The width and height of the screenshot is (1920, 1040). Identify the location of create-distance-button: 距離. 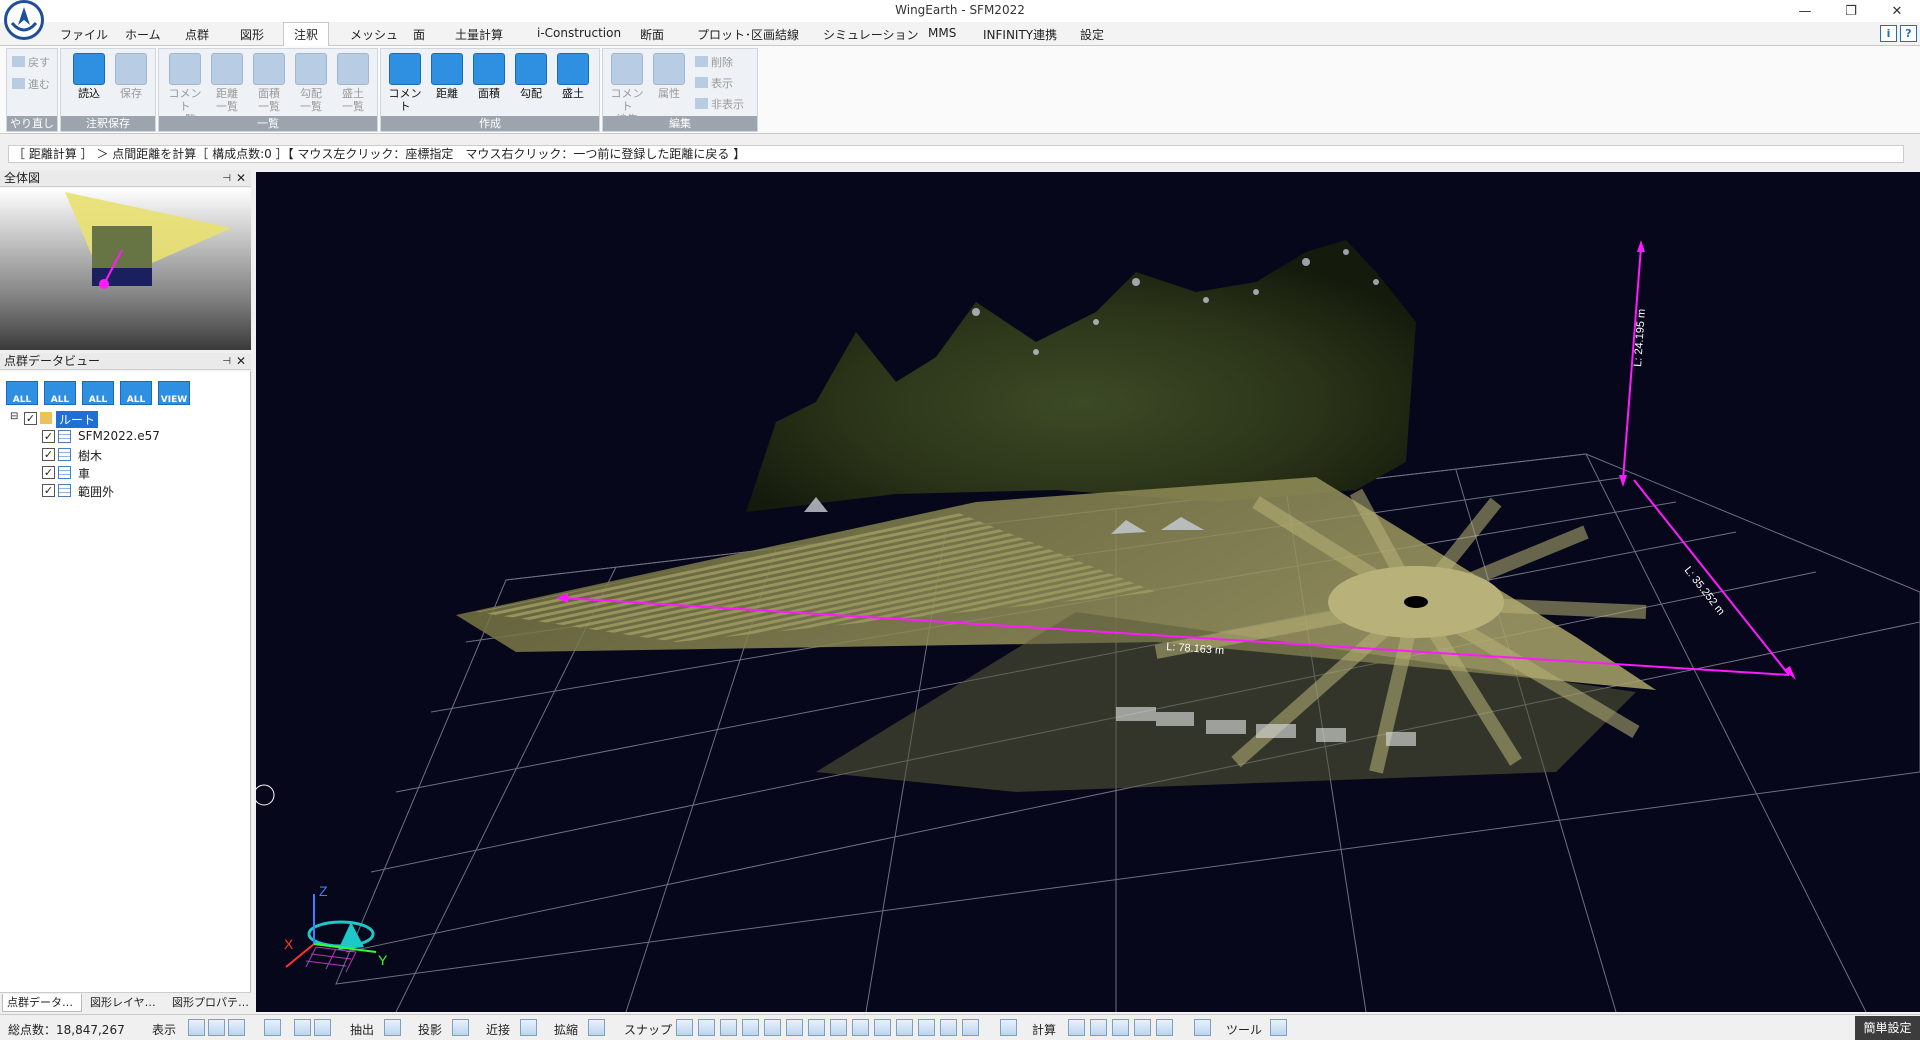
(447, 84).